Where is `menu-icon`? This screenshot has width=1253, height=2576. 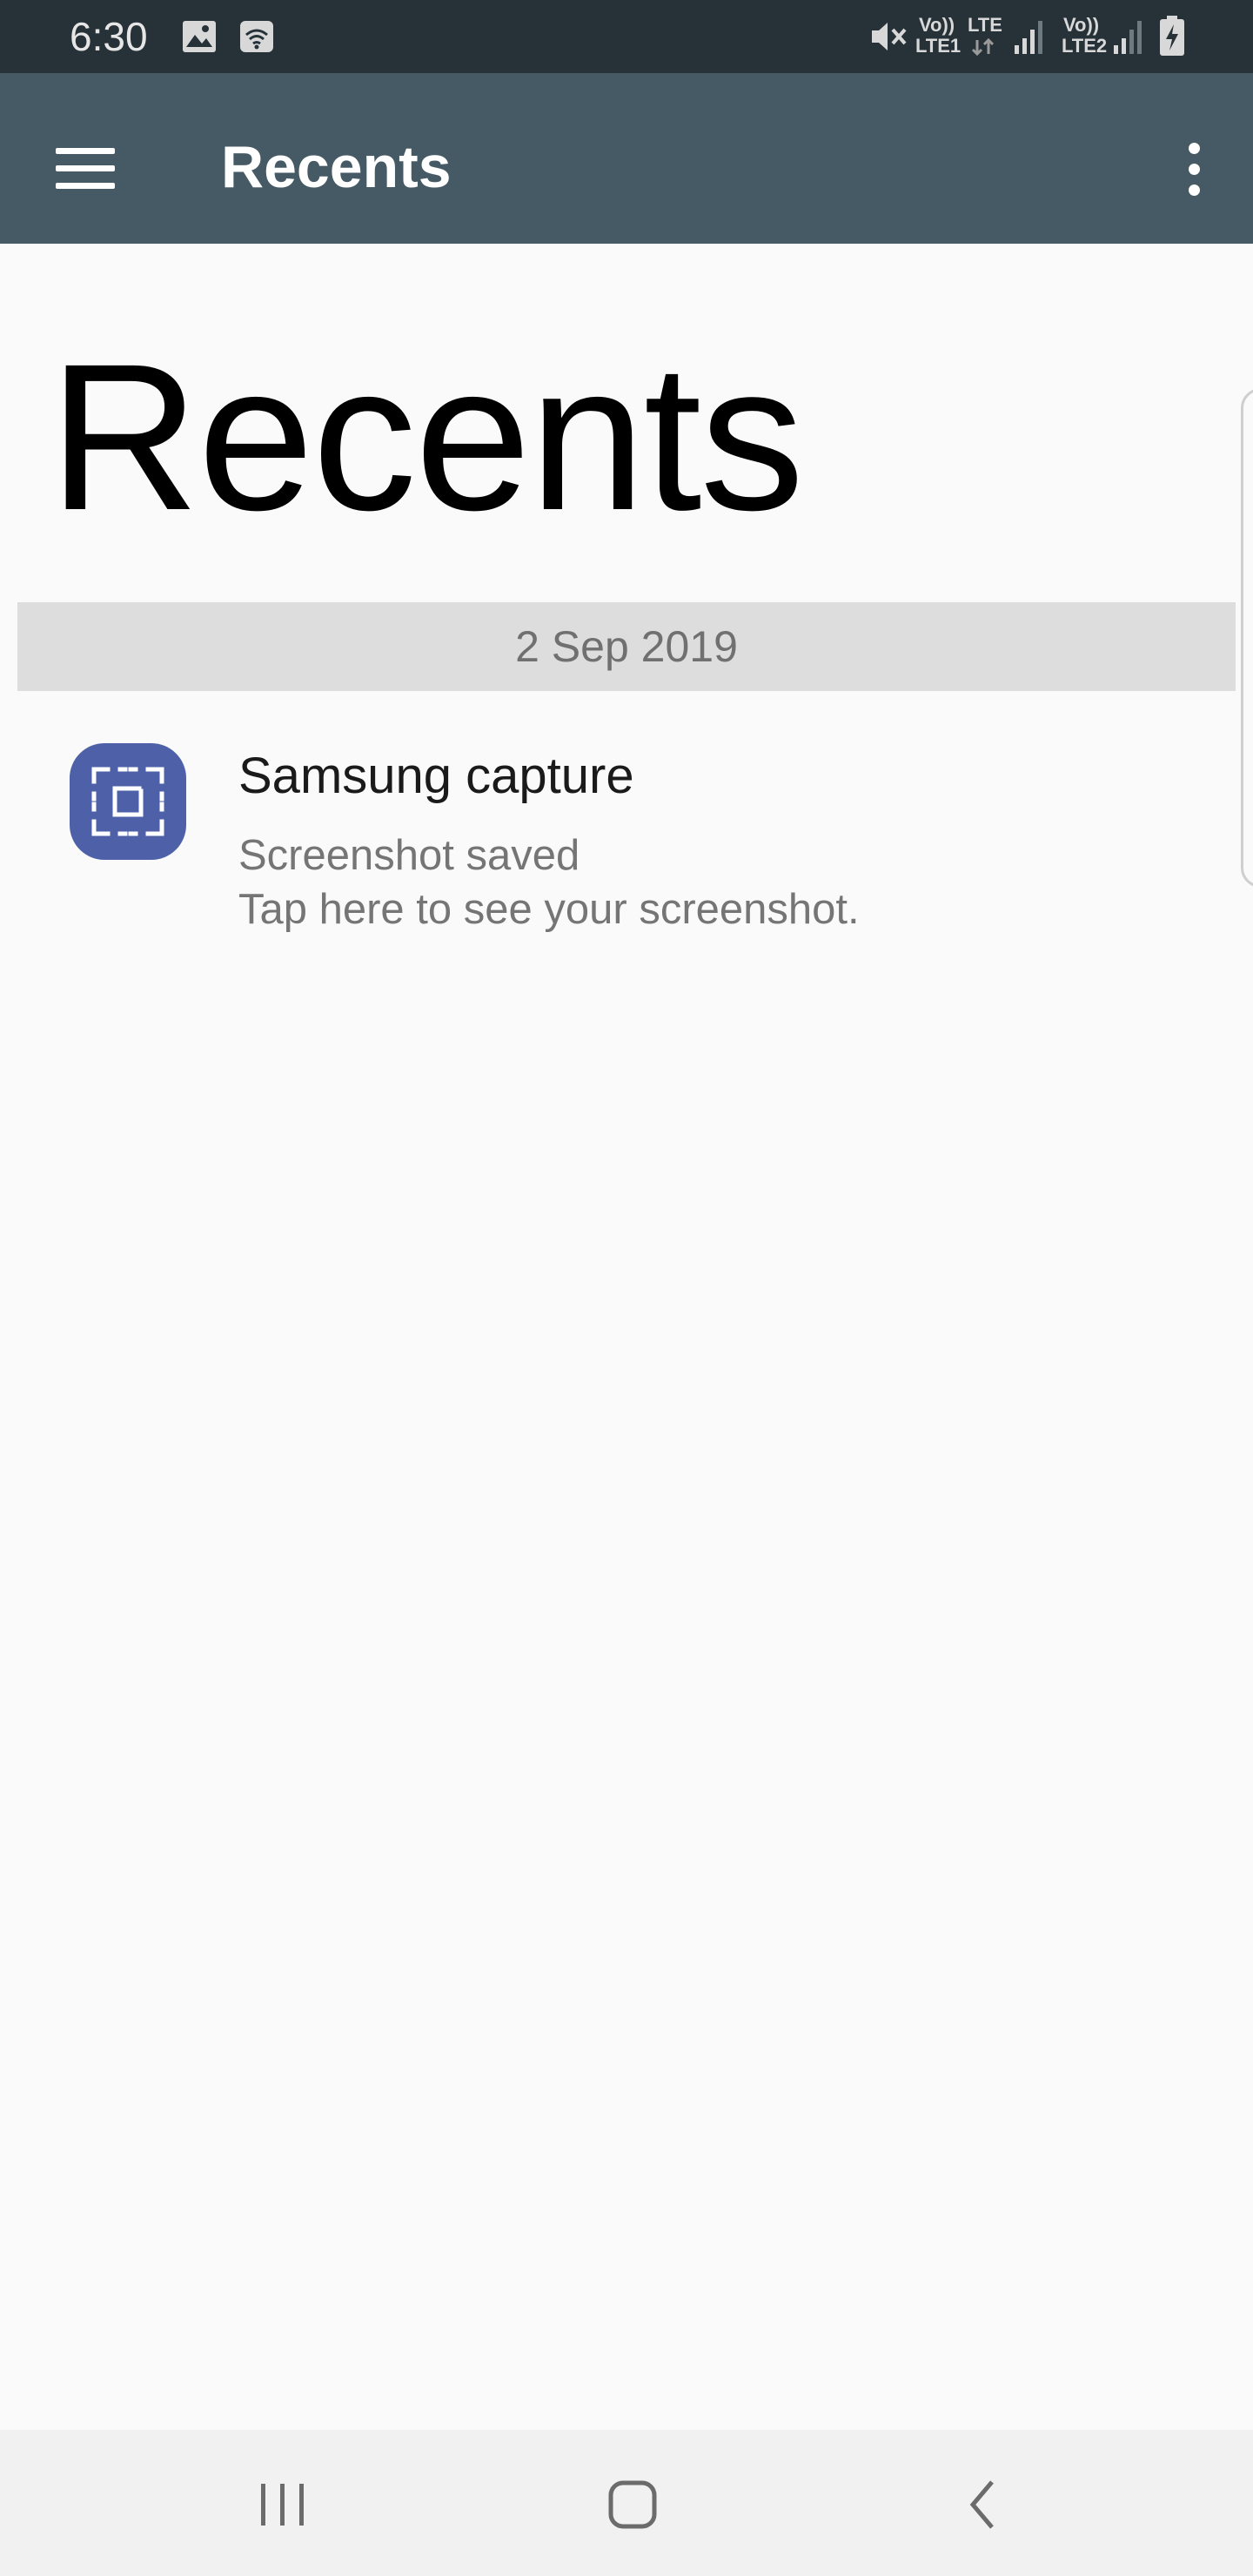 menu-icon is located at coordinates (85, 169).